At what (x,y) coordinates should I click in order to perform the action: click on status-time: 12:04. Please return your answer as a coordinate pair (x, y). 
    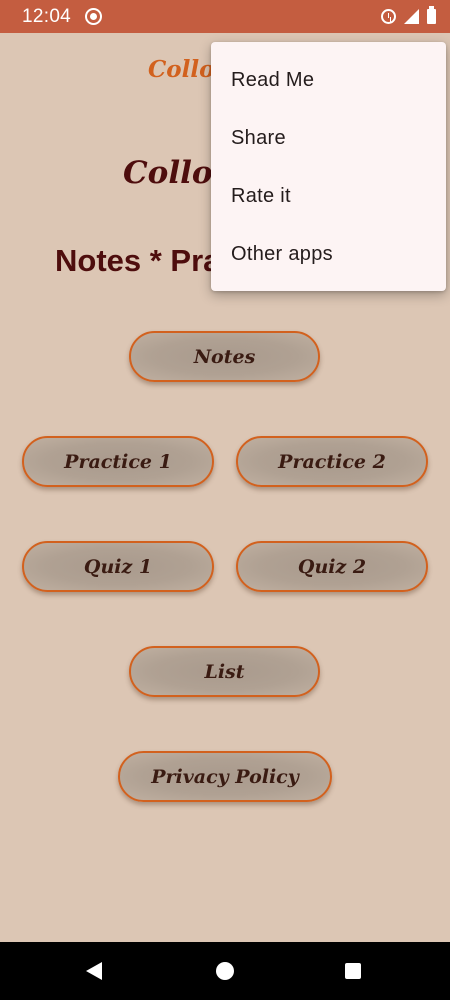
    Looking at the image, I should click on (47, 16).